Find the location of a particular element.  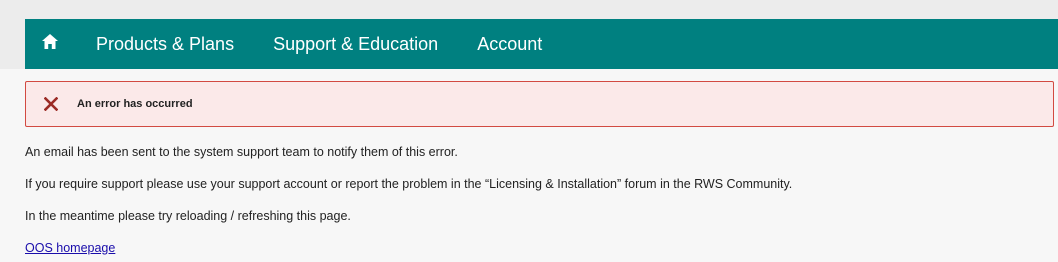

home-icon is located at coordinates (50, 44).